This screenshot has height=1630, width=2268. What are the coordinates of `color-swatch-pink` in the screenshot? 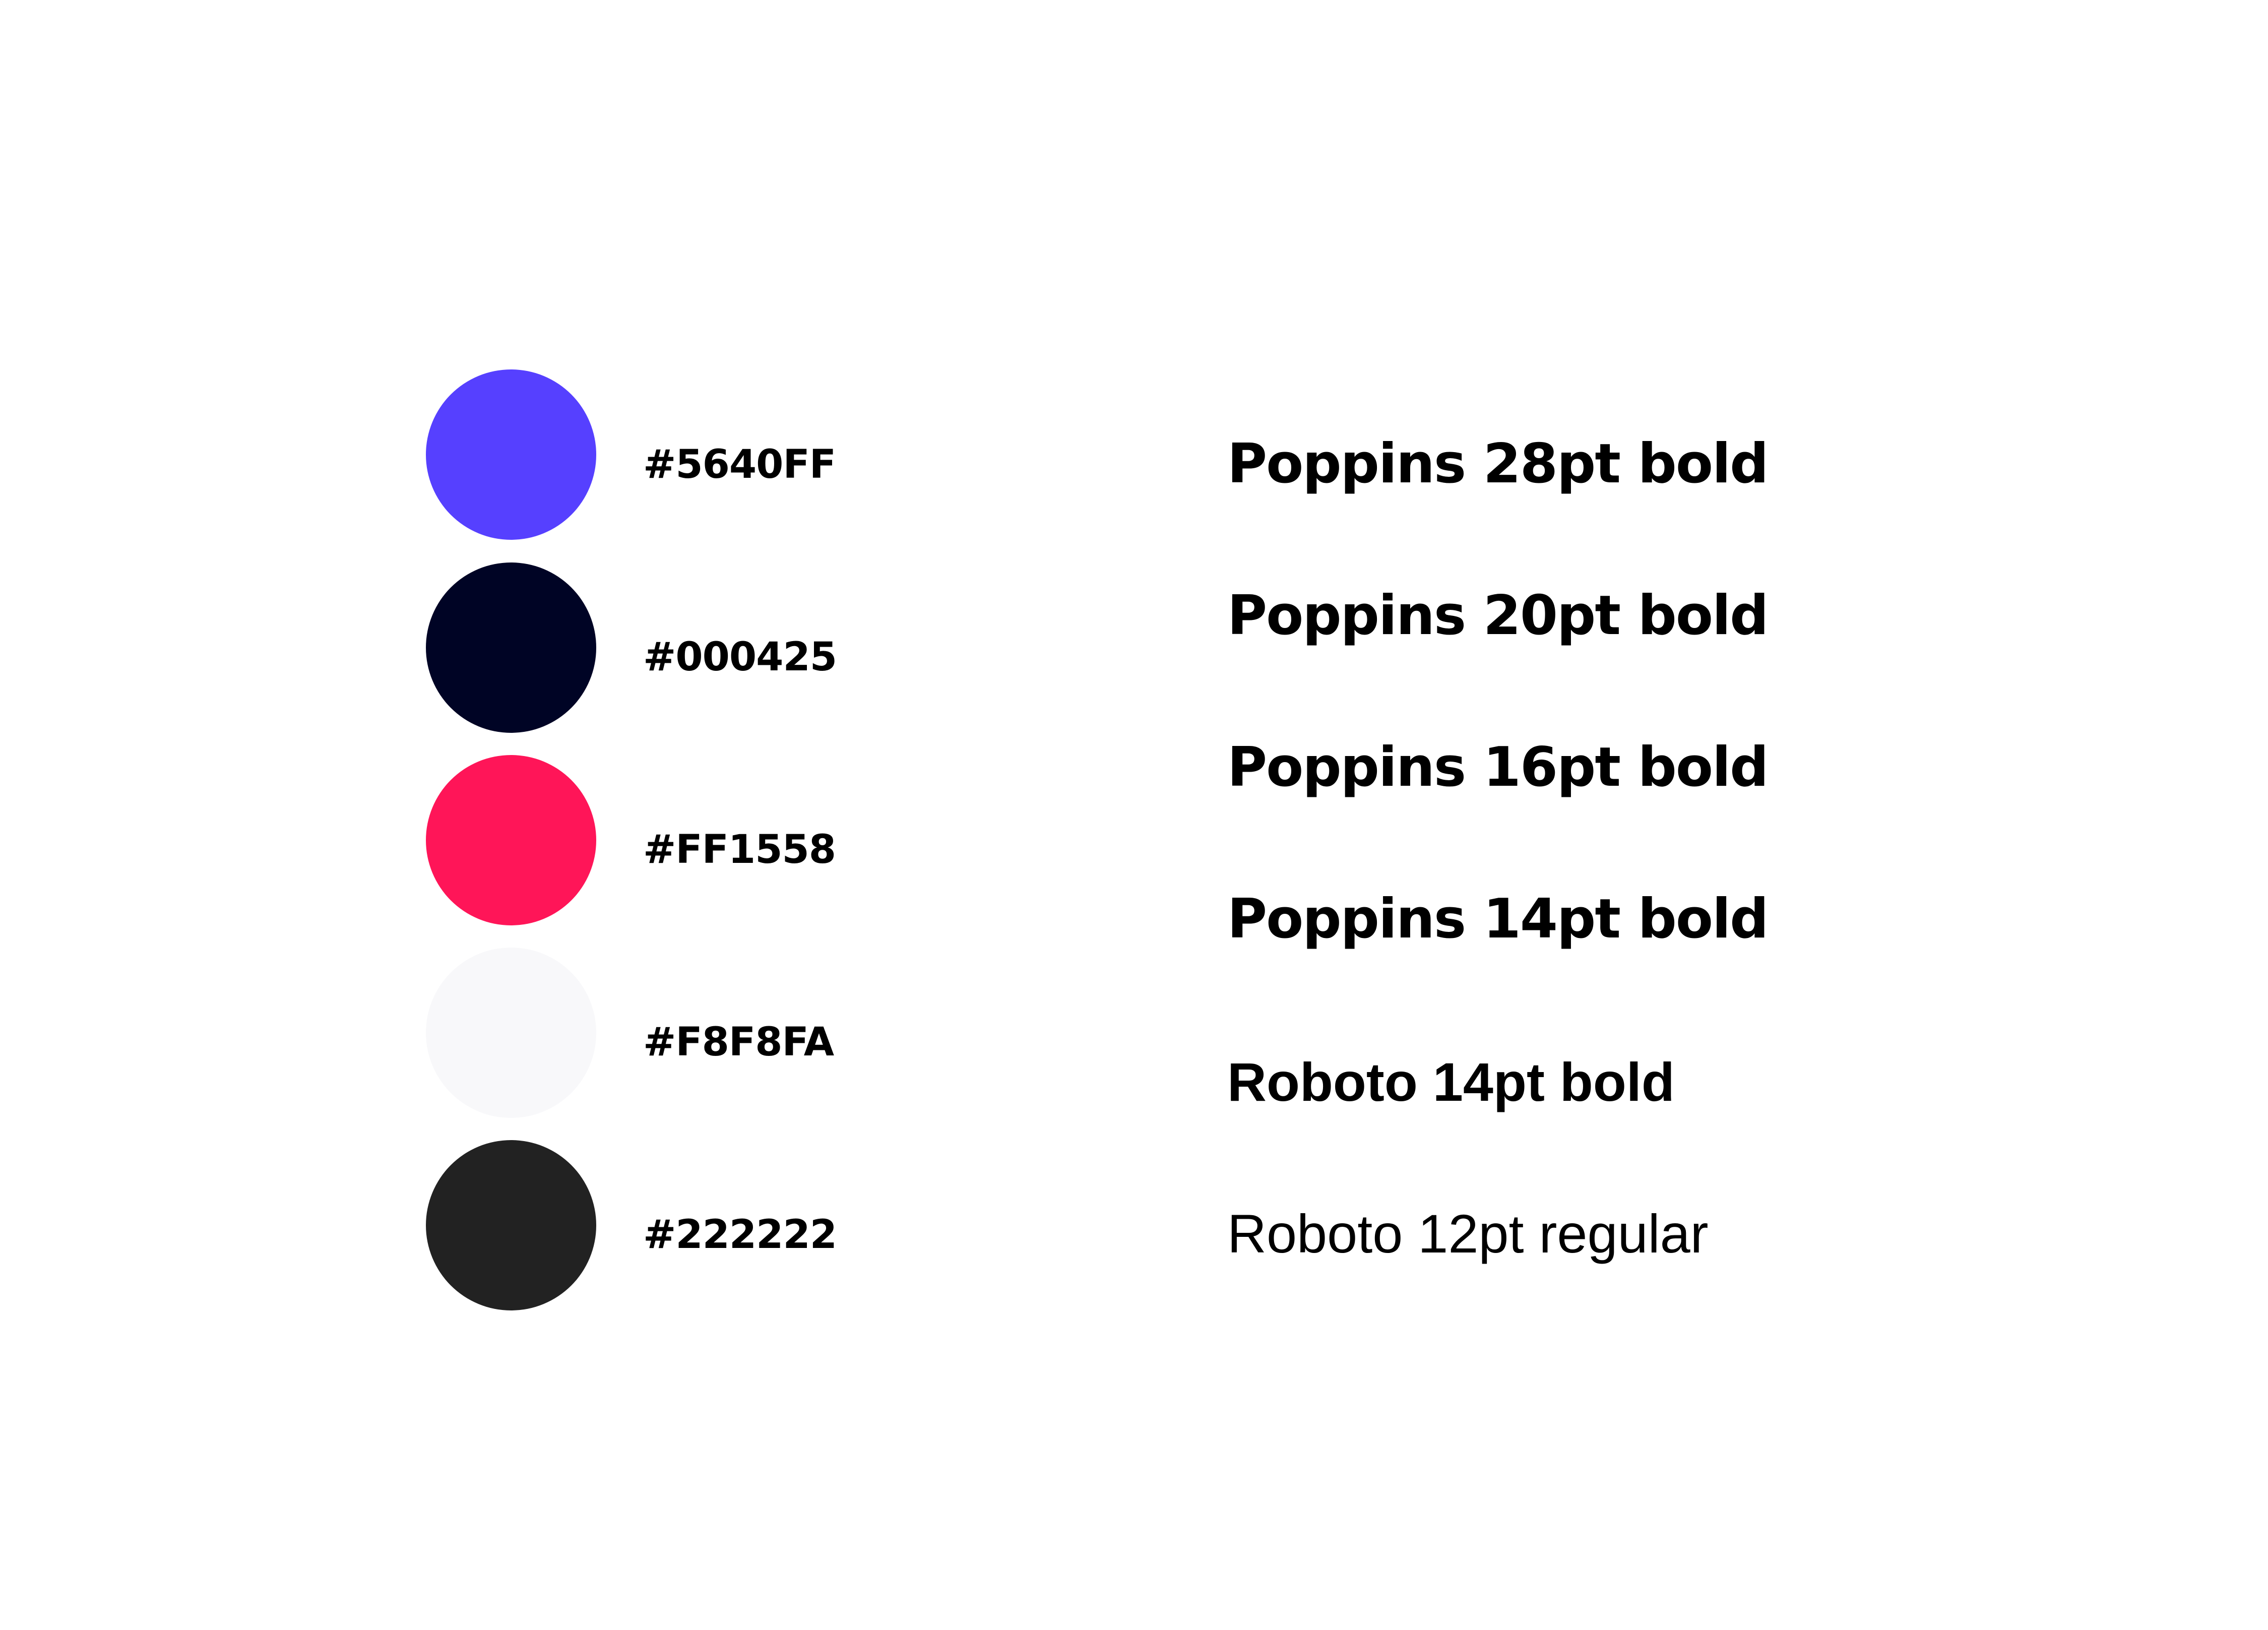 It's located at (511, 840).